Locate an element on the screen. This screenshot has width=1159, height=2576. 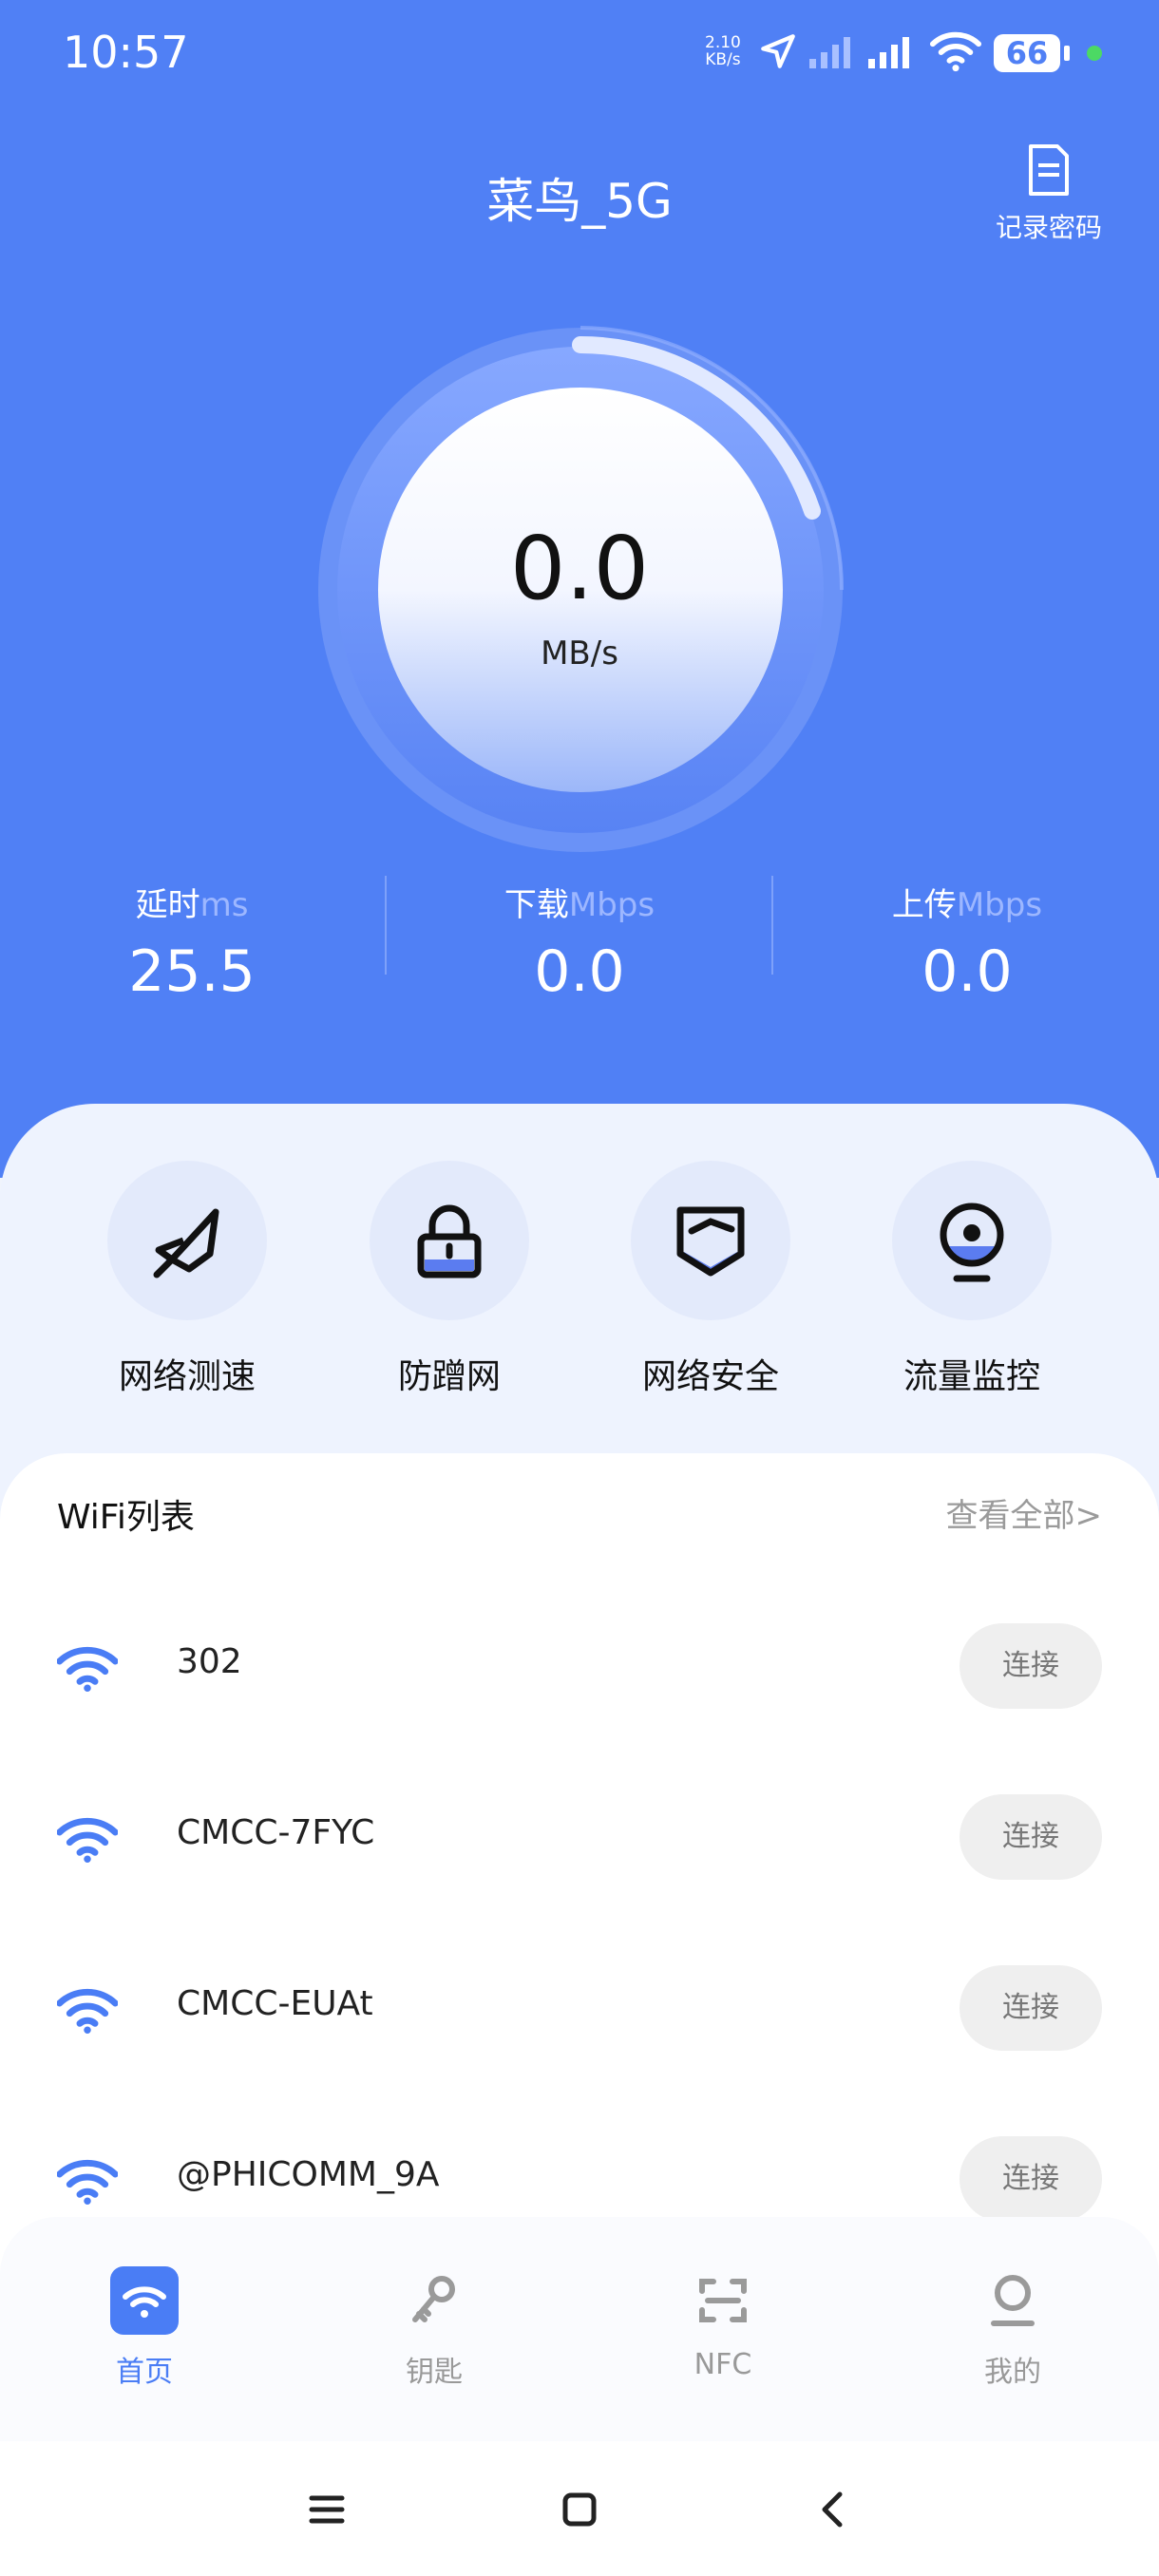
tab-key: 钥匙 is located at coordinates (434, 2328).